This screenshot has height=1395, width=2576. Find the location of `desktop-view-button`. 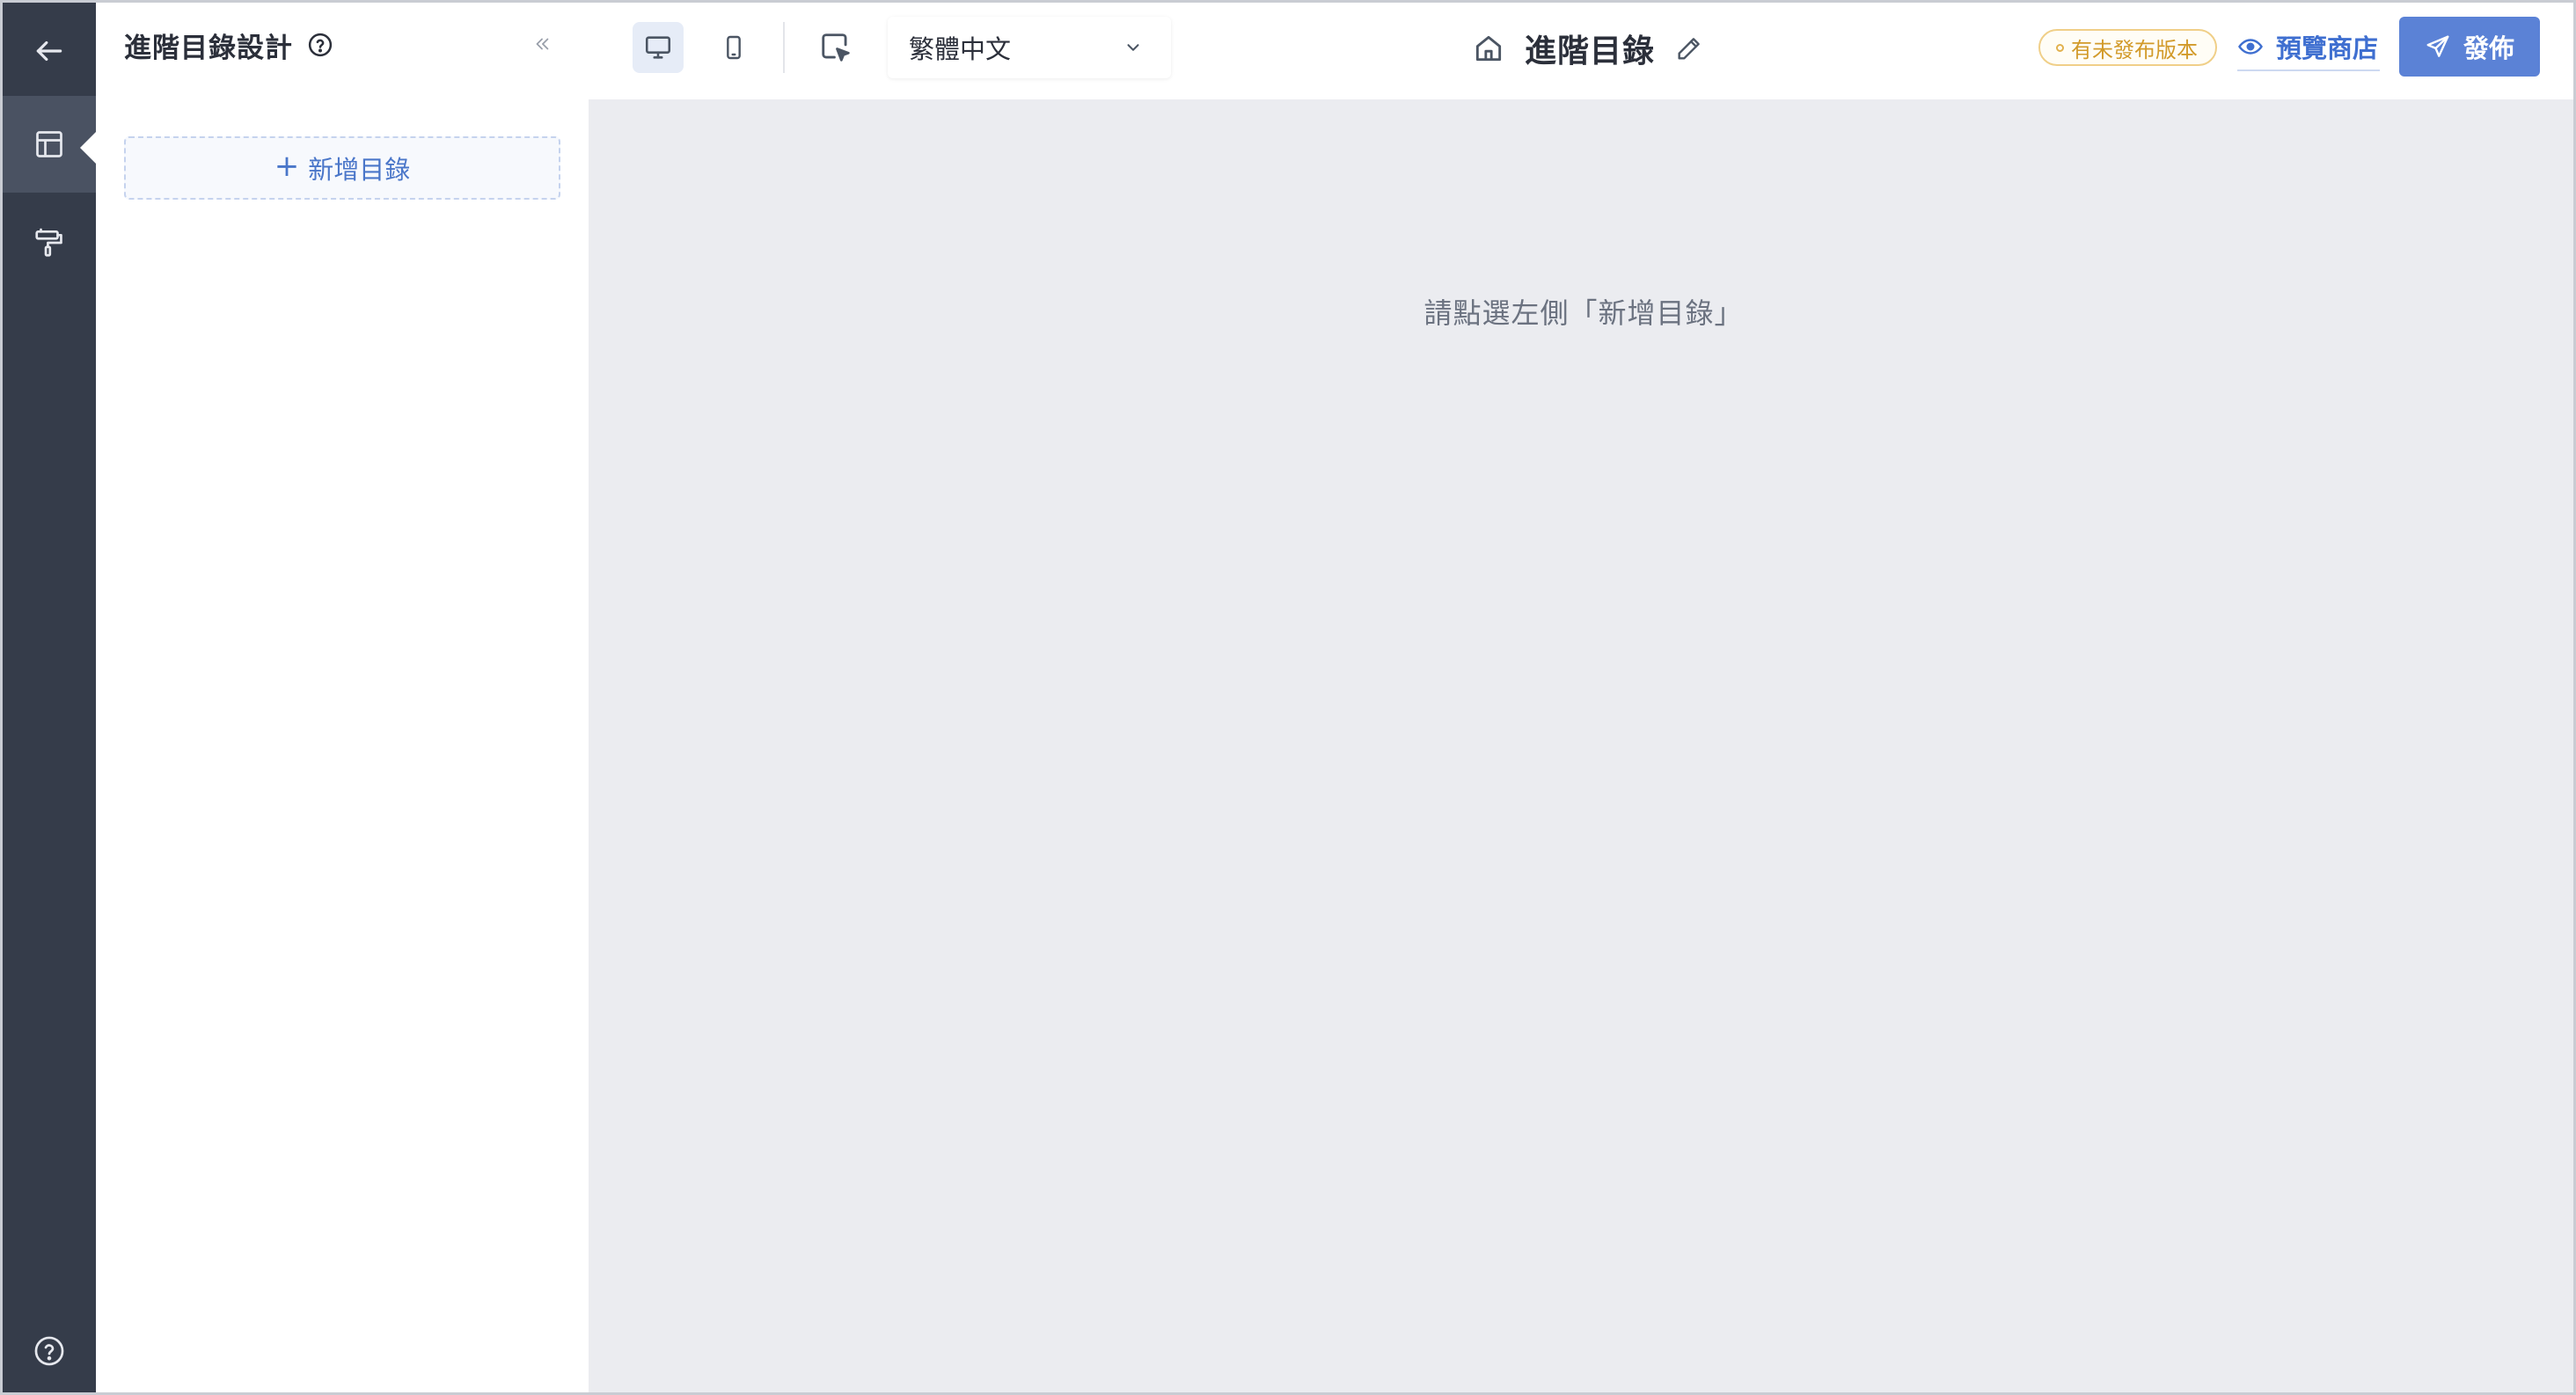

desktop-view-button is located at coordinates (658, 47).